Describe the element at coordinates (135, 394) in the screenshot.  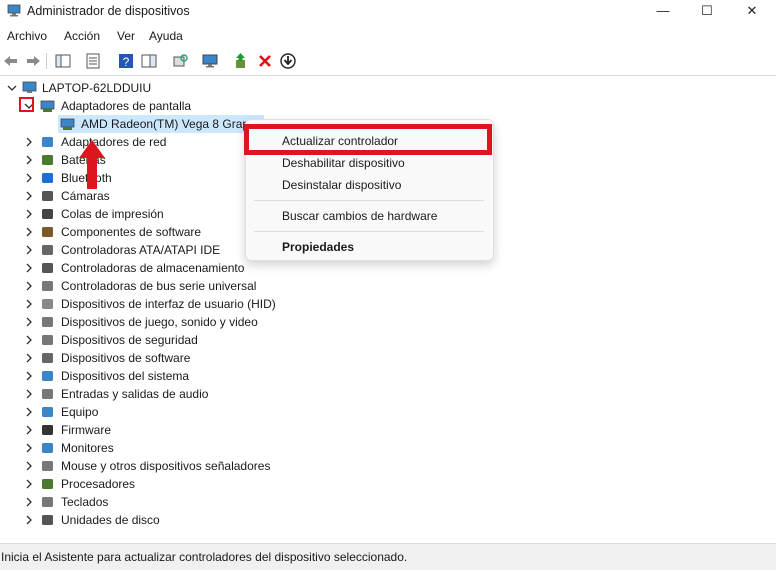
I see `category-label: Entradas y salidas de audio` at that location.